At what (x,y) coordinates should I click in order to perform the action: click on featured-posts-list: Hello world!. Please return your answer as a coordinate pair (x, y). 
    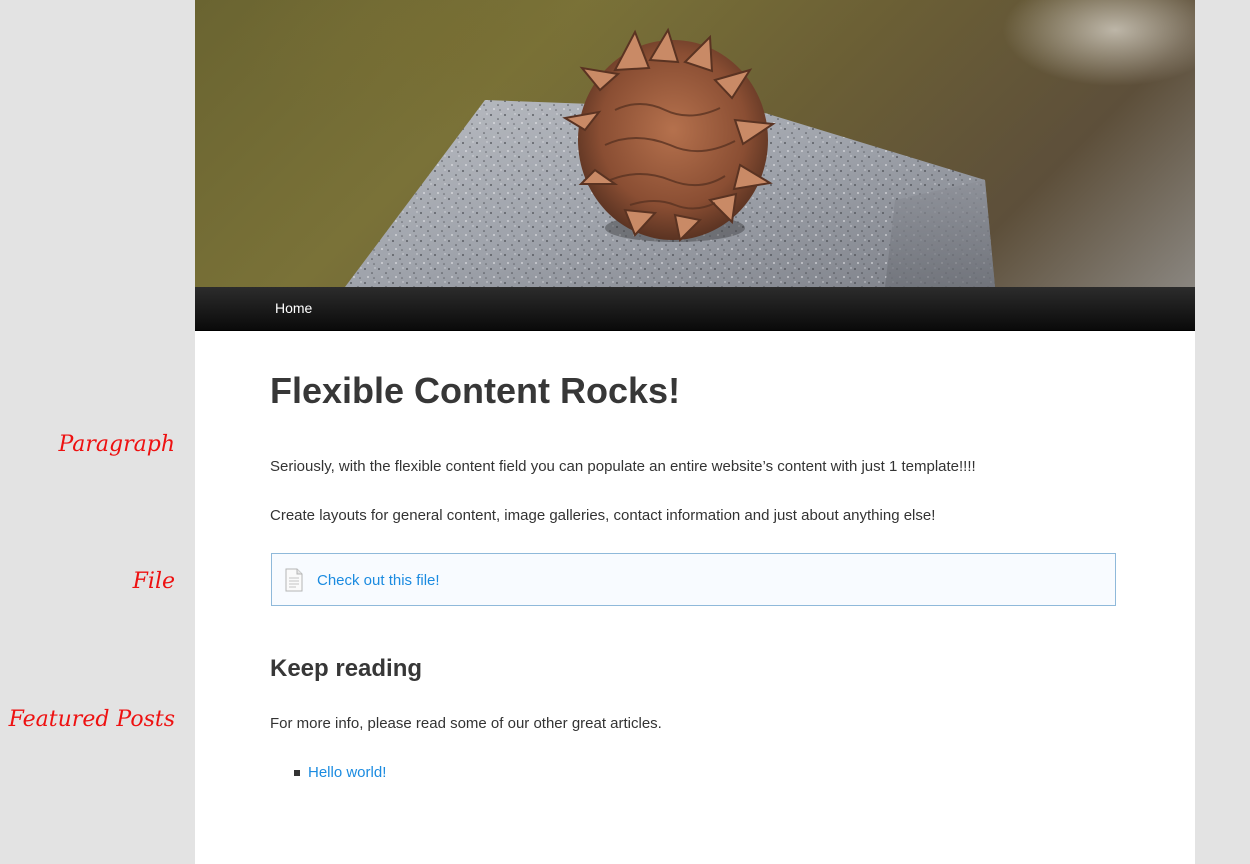
    Looking at the image, I should click on (328, 773).